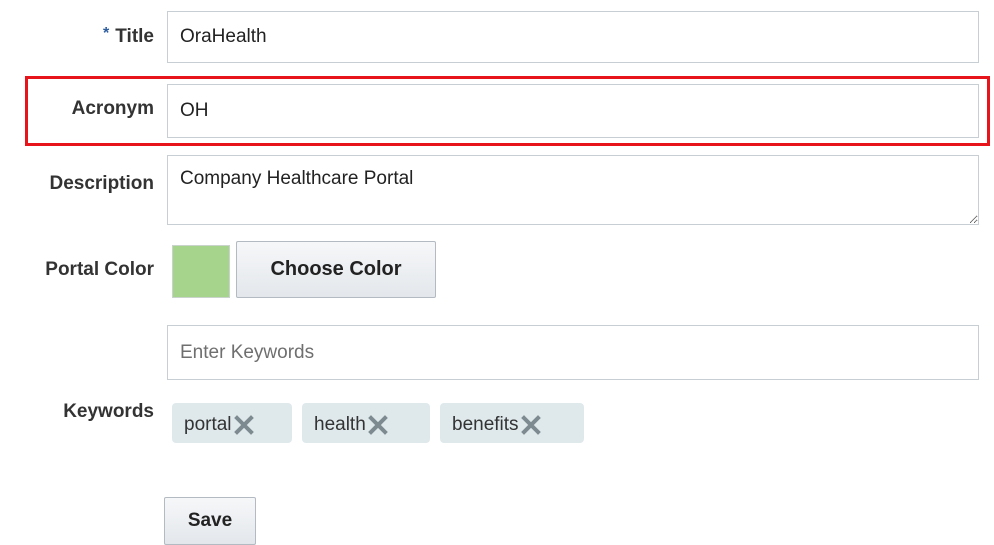  I want to click on title-label-text: Title, so click(134, 36).